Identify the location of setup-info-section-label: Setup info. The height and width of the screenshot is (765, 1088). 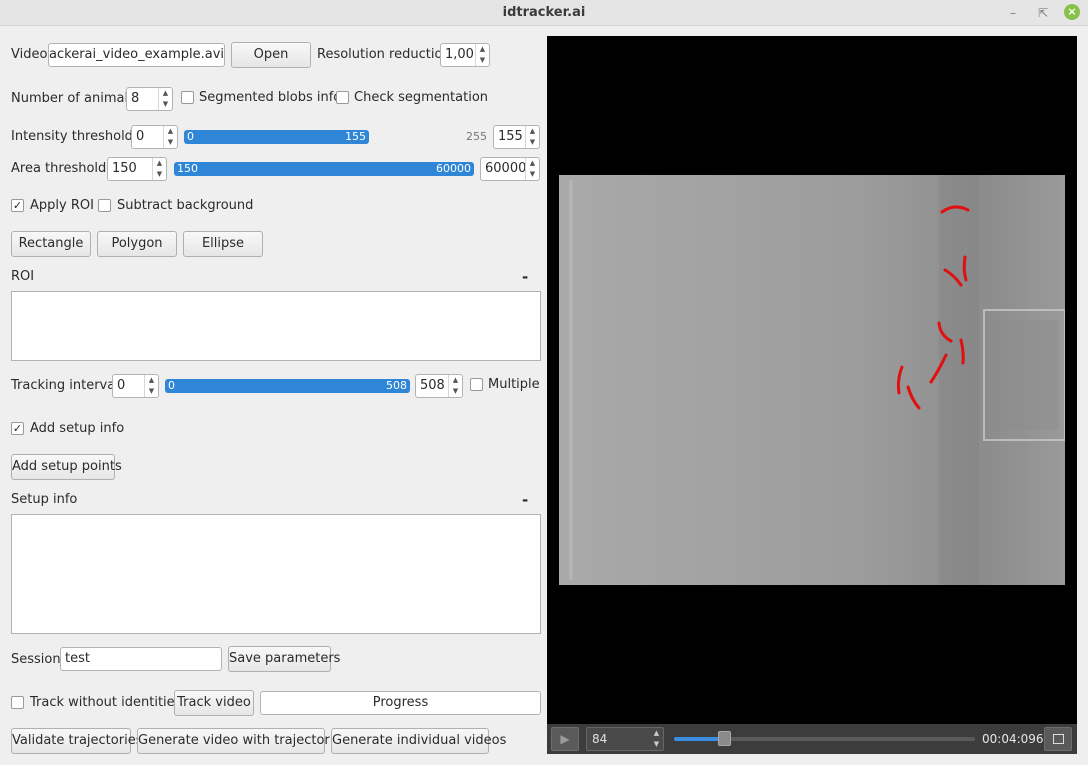
(44, 499).